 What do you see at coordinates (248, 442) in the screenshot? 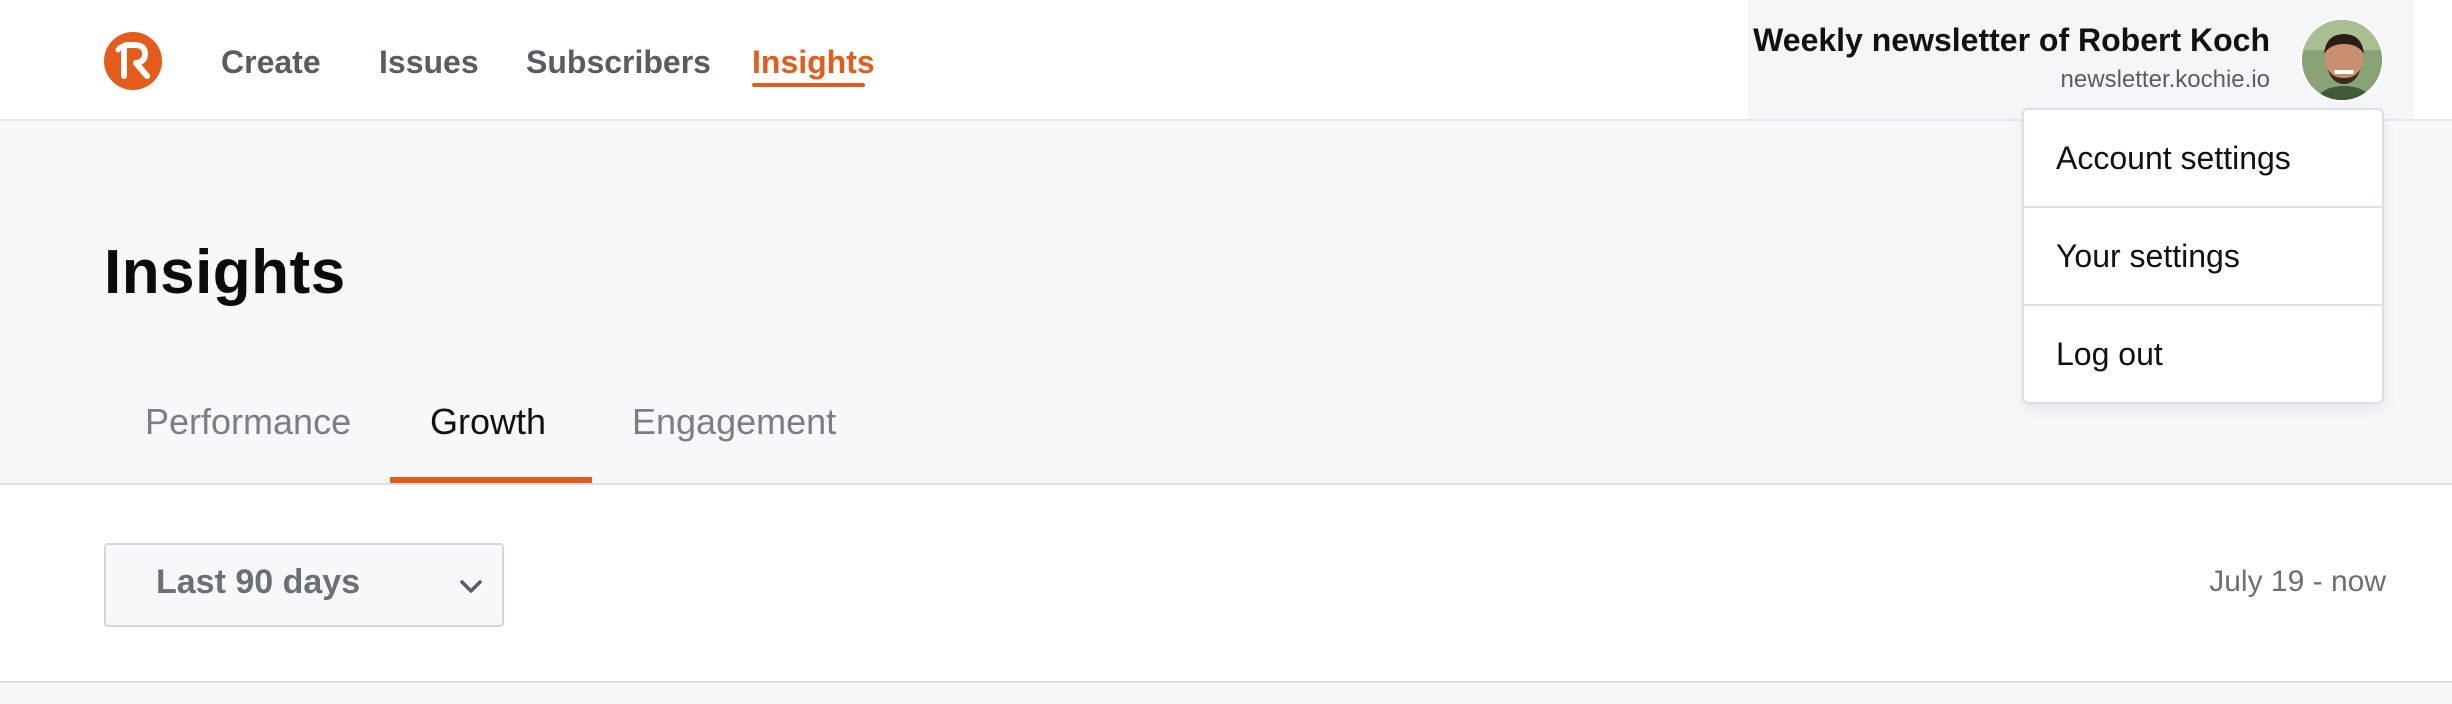
I see `tab-performance: Performance` at bounding box center [248, 442].